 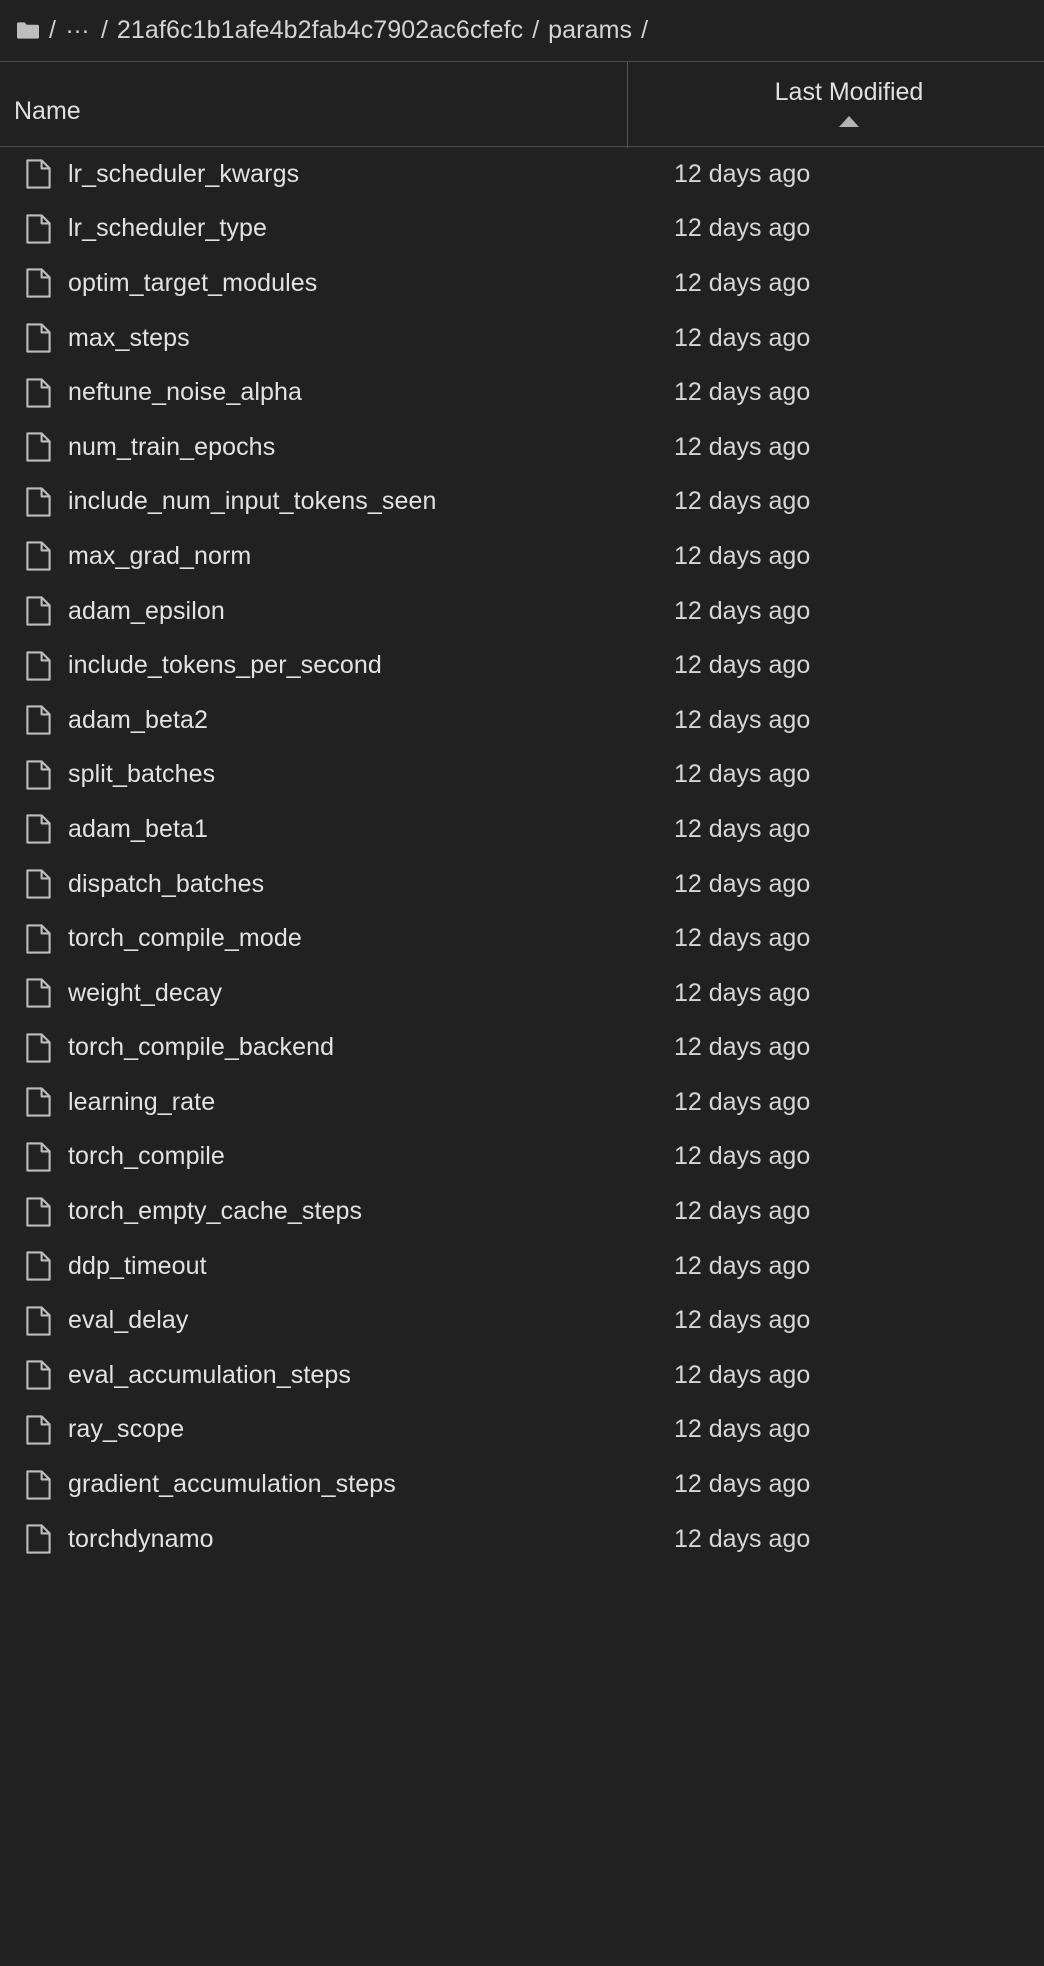 I want to click on file-name: split_batches, so click(x=142, y=774).